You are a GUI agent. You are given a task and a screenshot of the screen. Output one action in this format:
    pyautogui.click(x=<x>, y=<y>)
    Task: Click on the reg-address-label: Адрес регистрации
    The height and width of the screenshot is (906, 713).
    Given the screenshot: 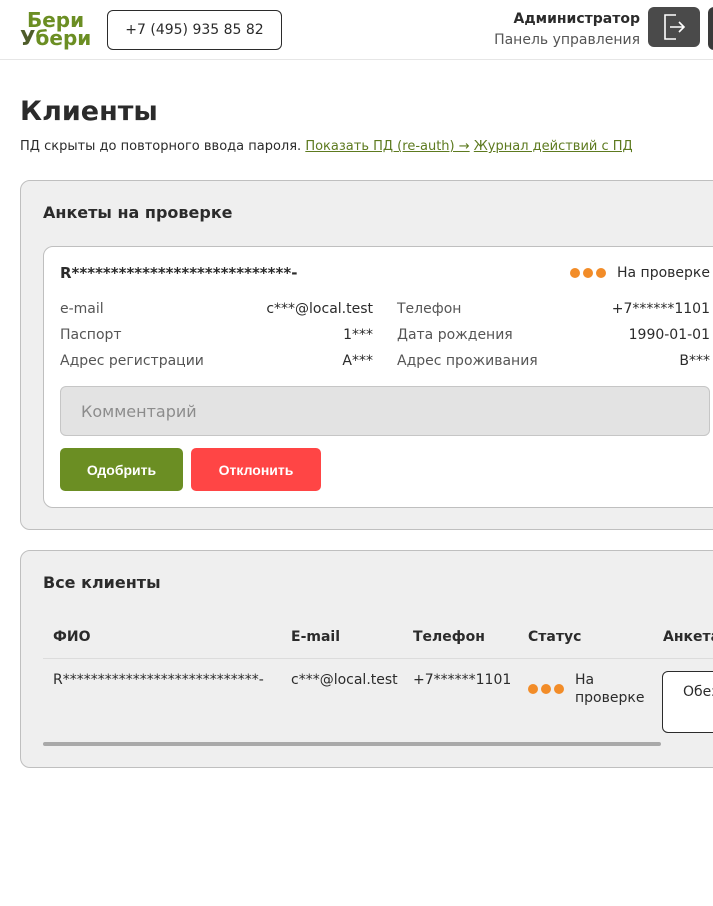 What is the action you would take?
    pyautogui.click(x=132, y=361)
    